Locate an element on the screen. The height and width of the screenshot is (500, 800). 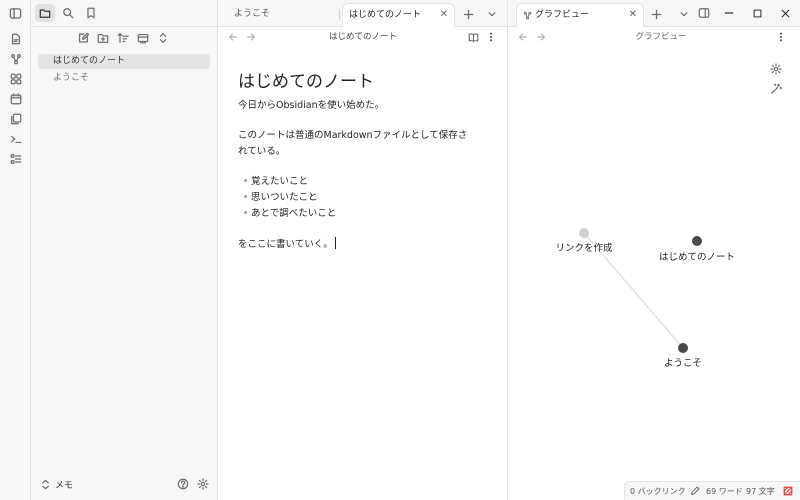
graph-node-first-note is located at coordinates (697, 241).